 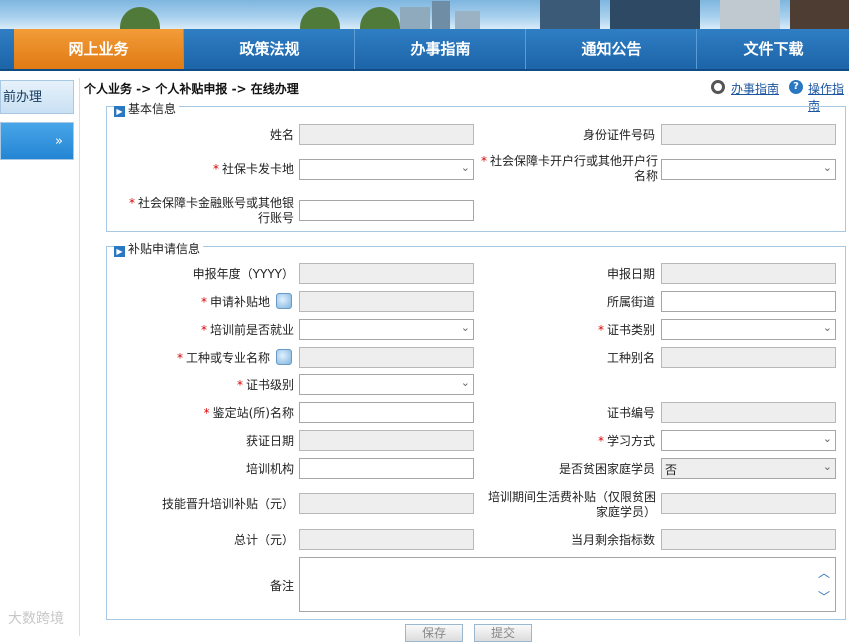 What do you see at coordinates (748, 357) in the screenshot?
I see `trade-alias-input` at bounding box center [748, 357].